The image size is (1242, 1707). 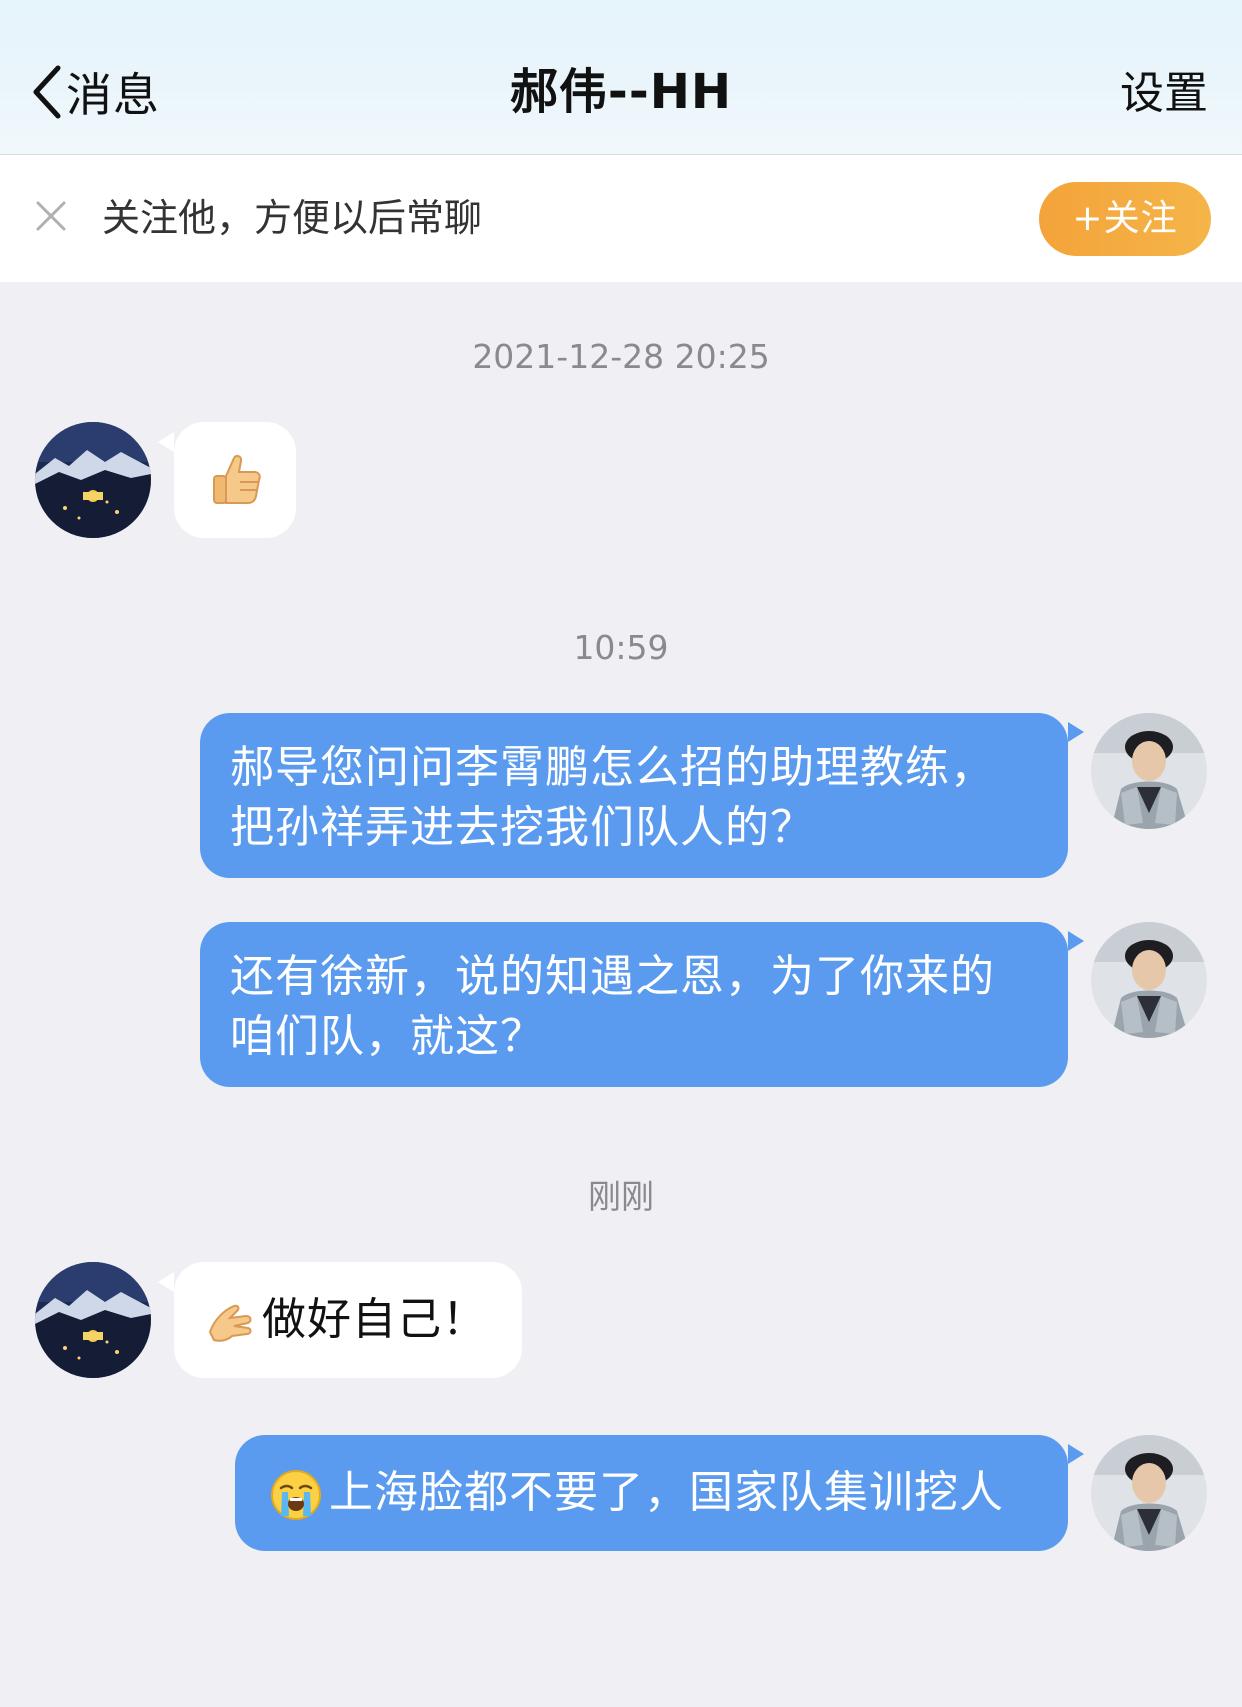 I want to click on message-text: 做好自己！, so click(x=374, y=1319).